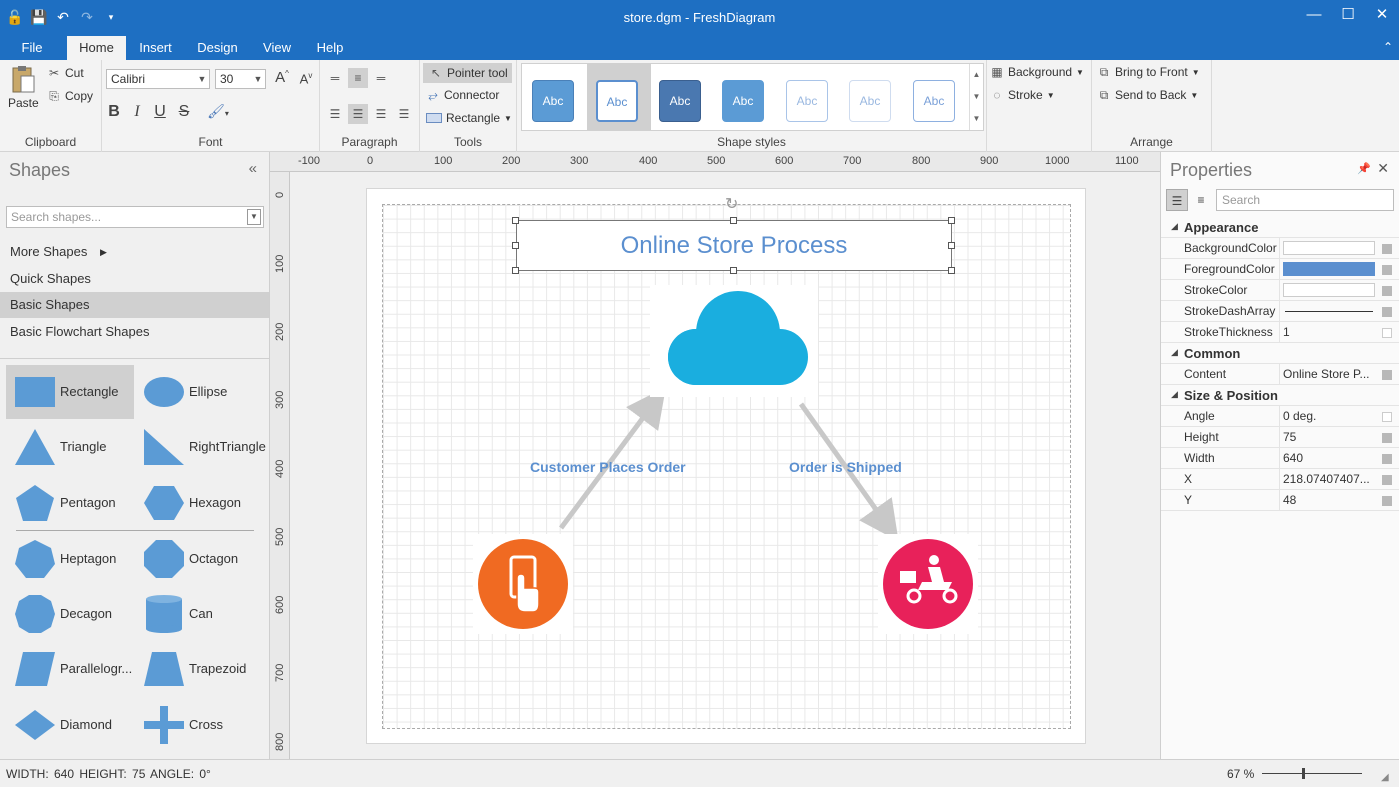 The image size is (1399, 787). What do you see at coordinates (976, 119) in the screenshot?
I see `expand-gallery-icon: ▼` at bounding box center [976, 119].